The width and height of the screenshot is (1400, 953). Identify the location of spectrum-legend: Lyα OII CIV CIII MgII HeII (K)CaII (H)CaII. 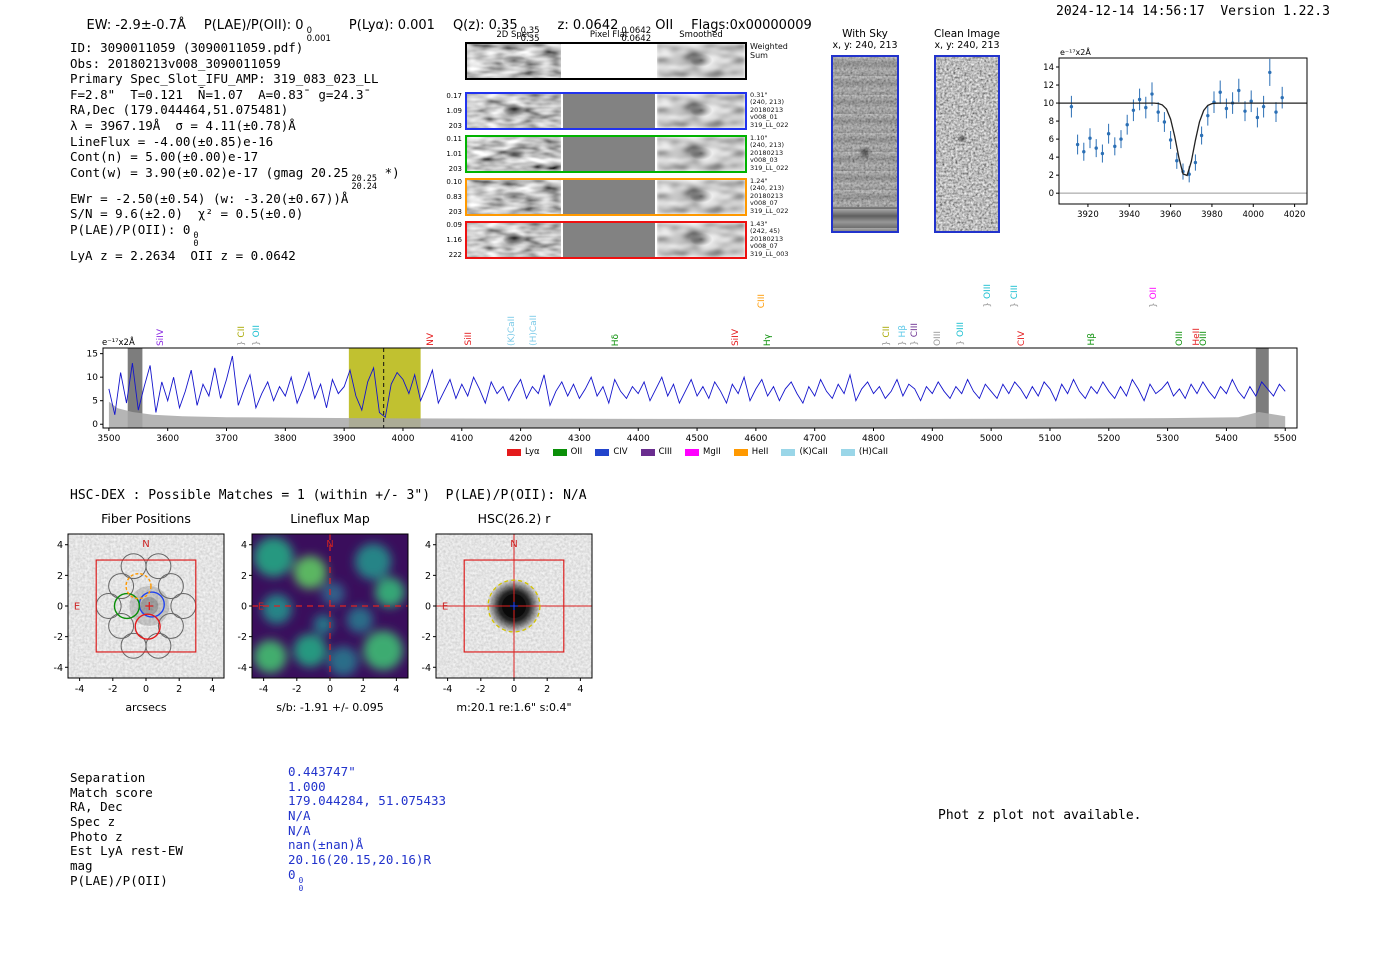
(697, 452).